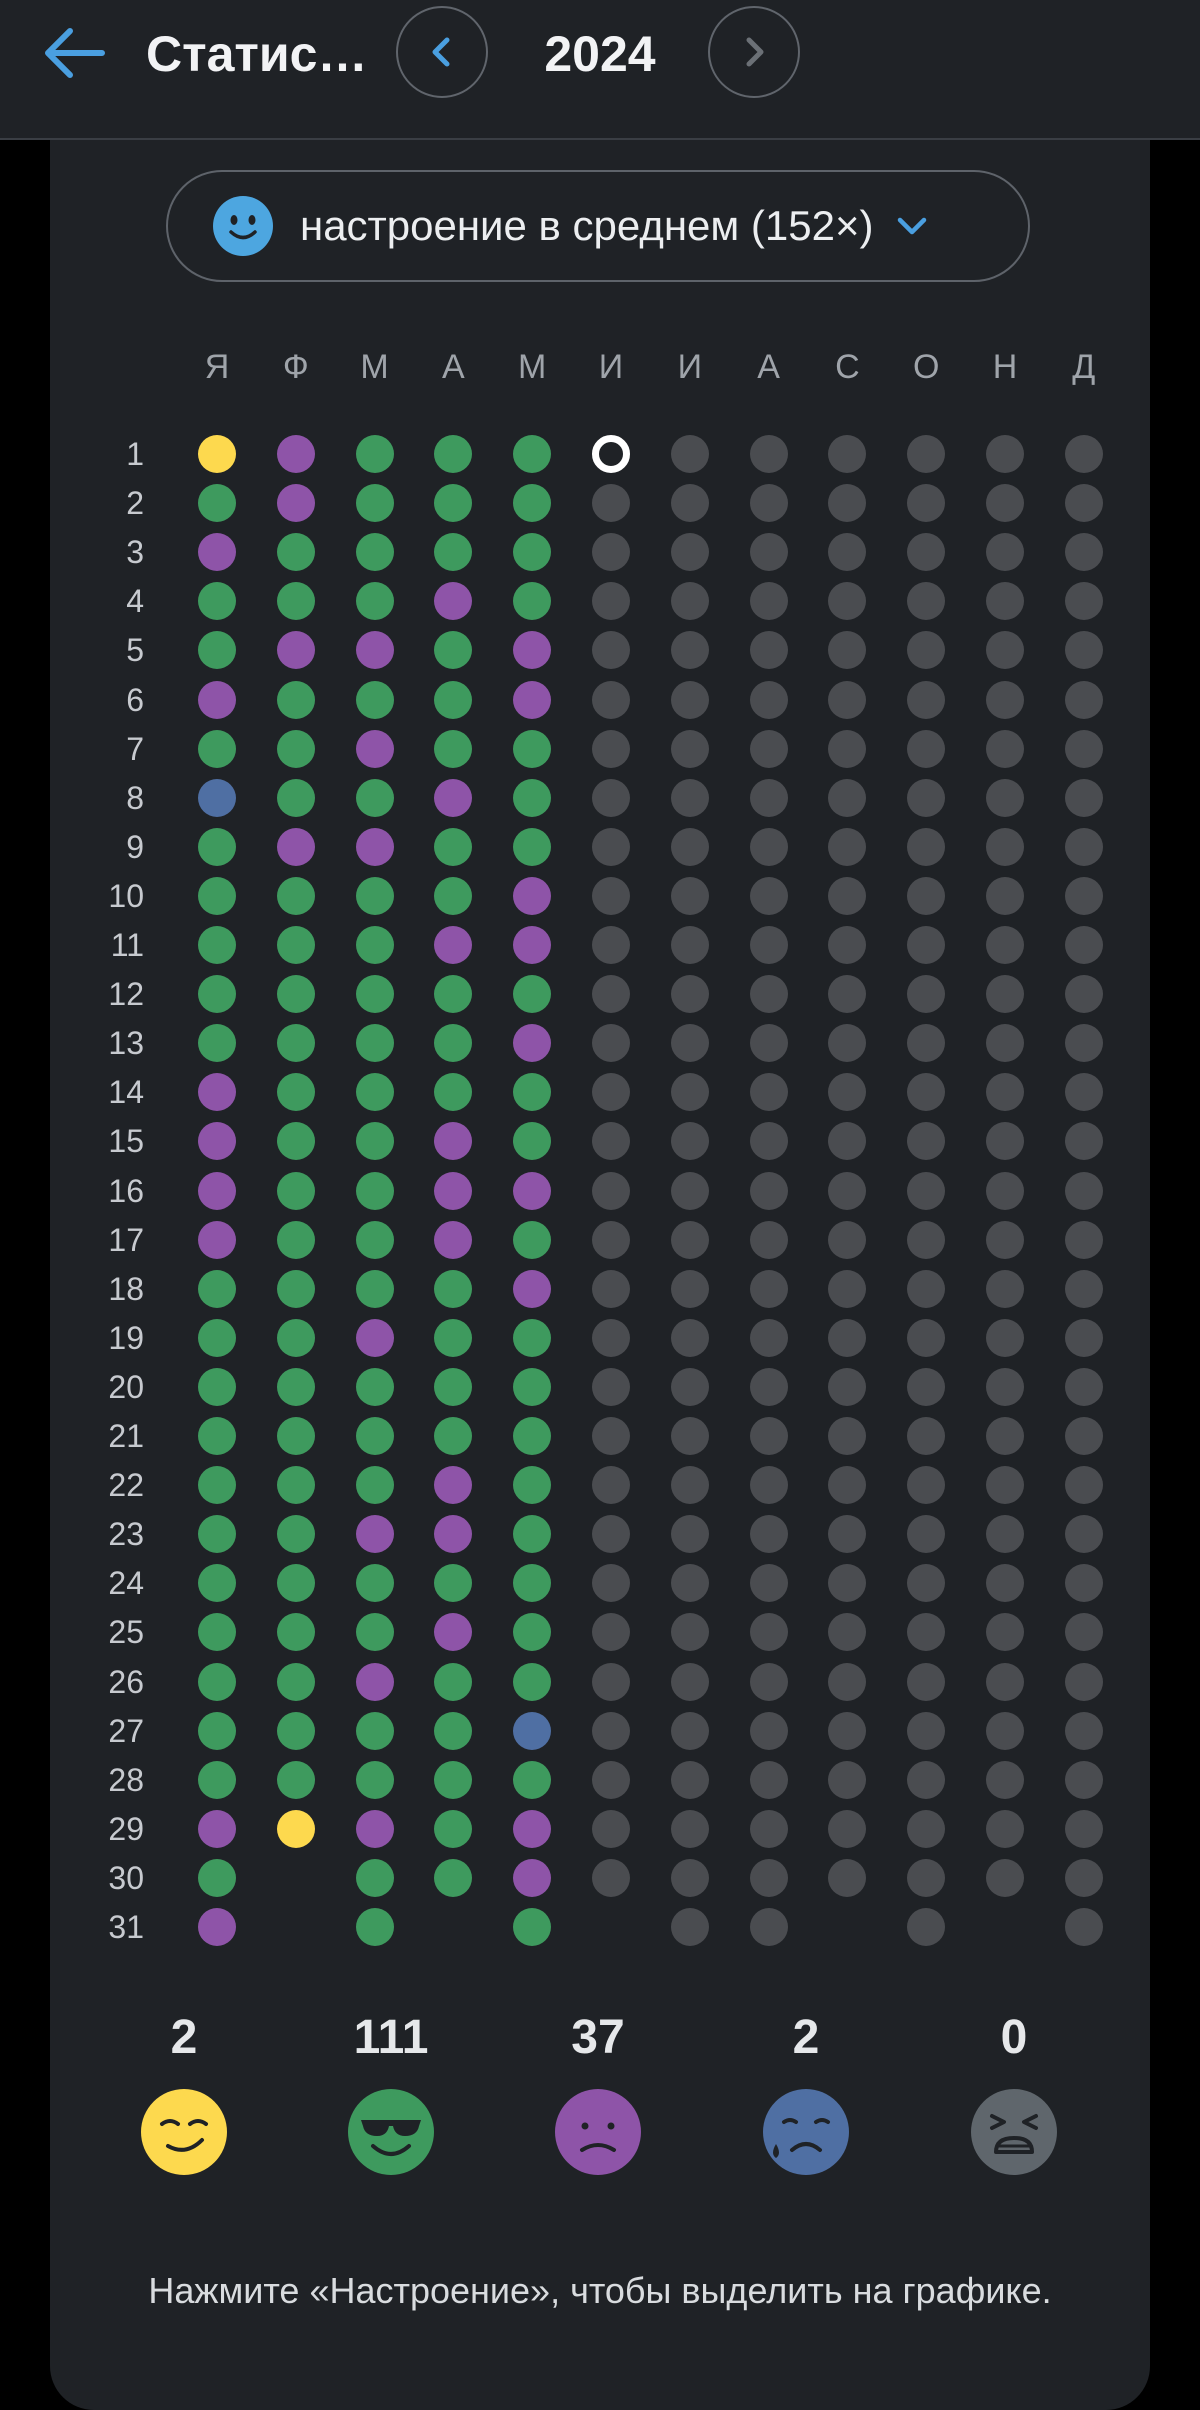  What do you see at coordinates (74, 53) in the screenshot?
I see `back-button` at bounding box center [74, 53].